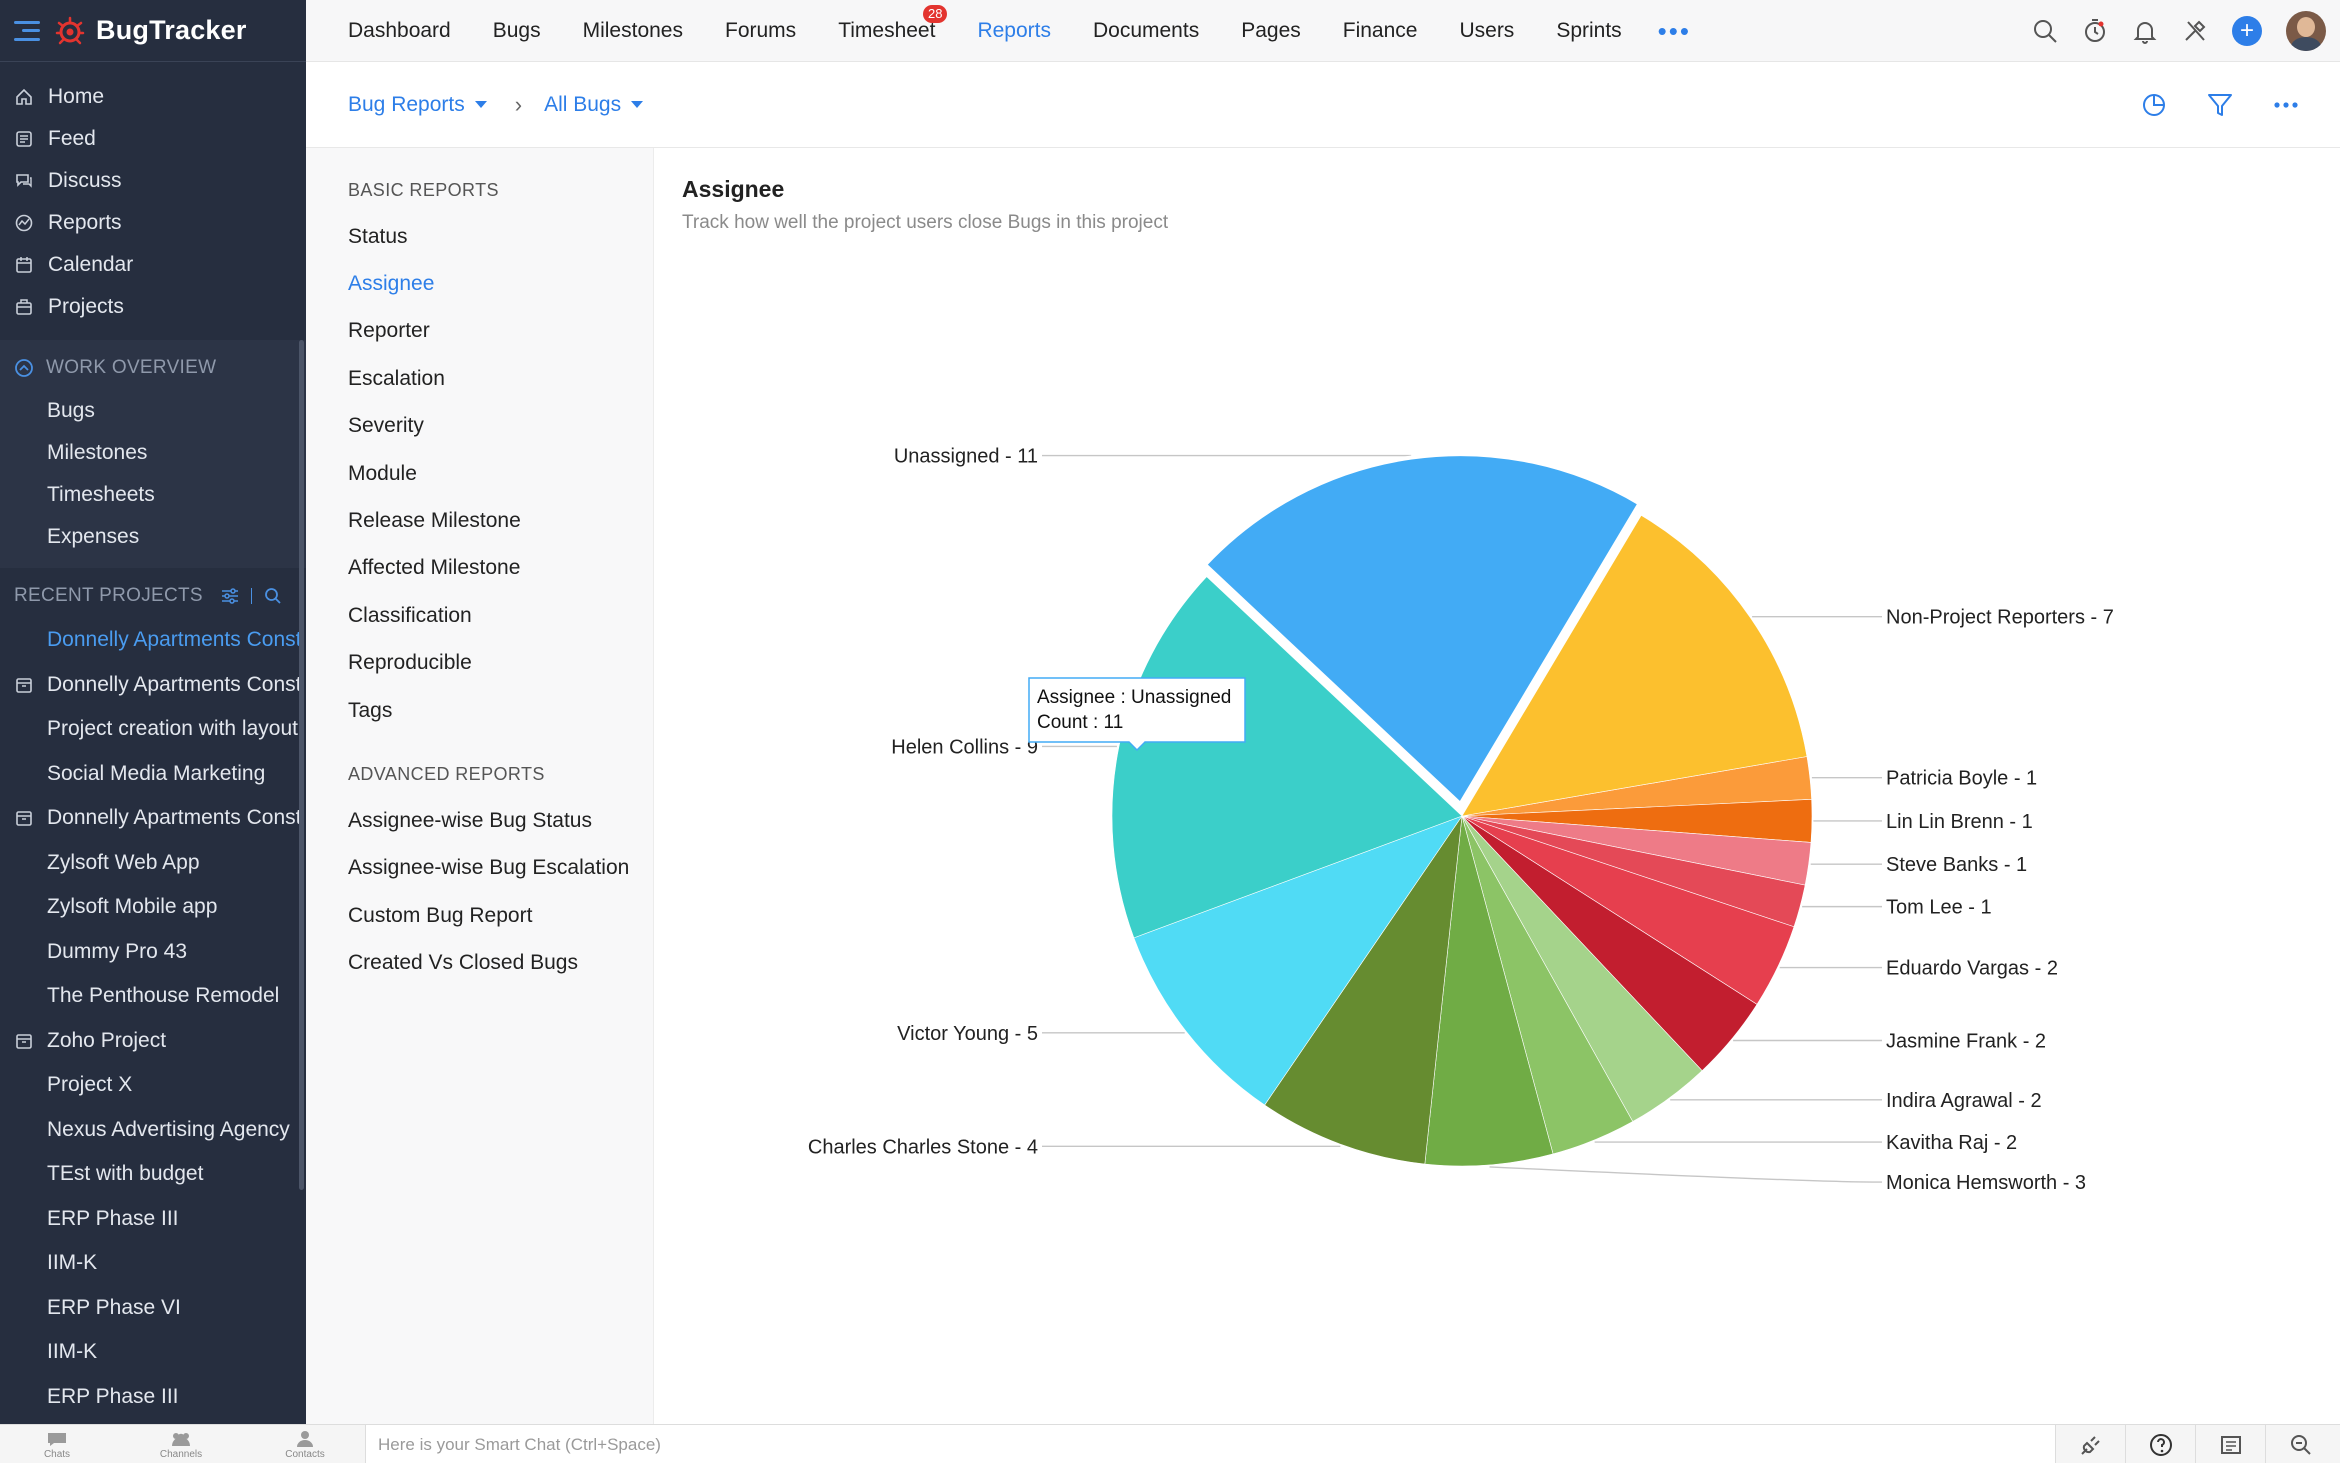 The height and width of the screenshot is (1463, 2340). What do you see at coordinates (153, 265) in the screenshot?
I see `sidebar-item-calendar: Calendar` at bounding box center [153, 265].